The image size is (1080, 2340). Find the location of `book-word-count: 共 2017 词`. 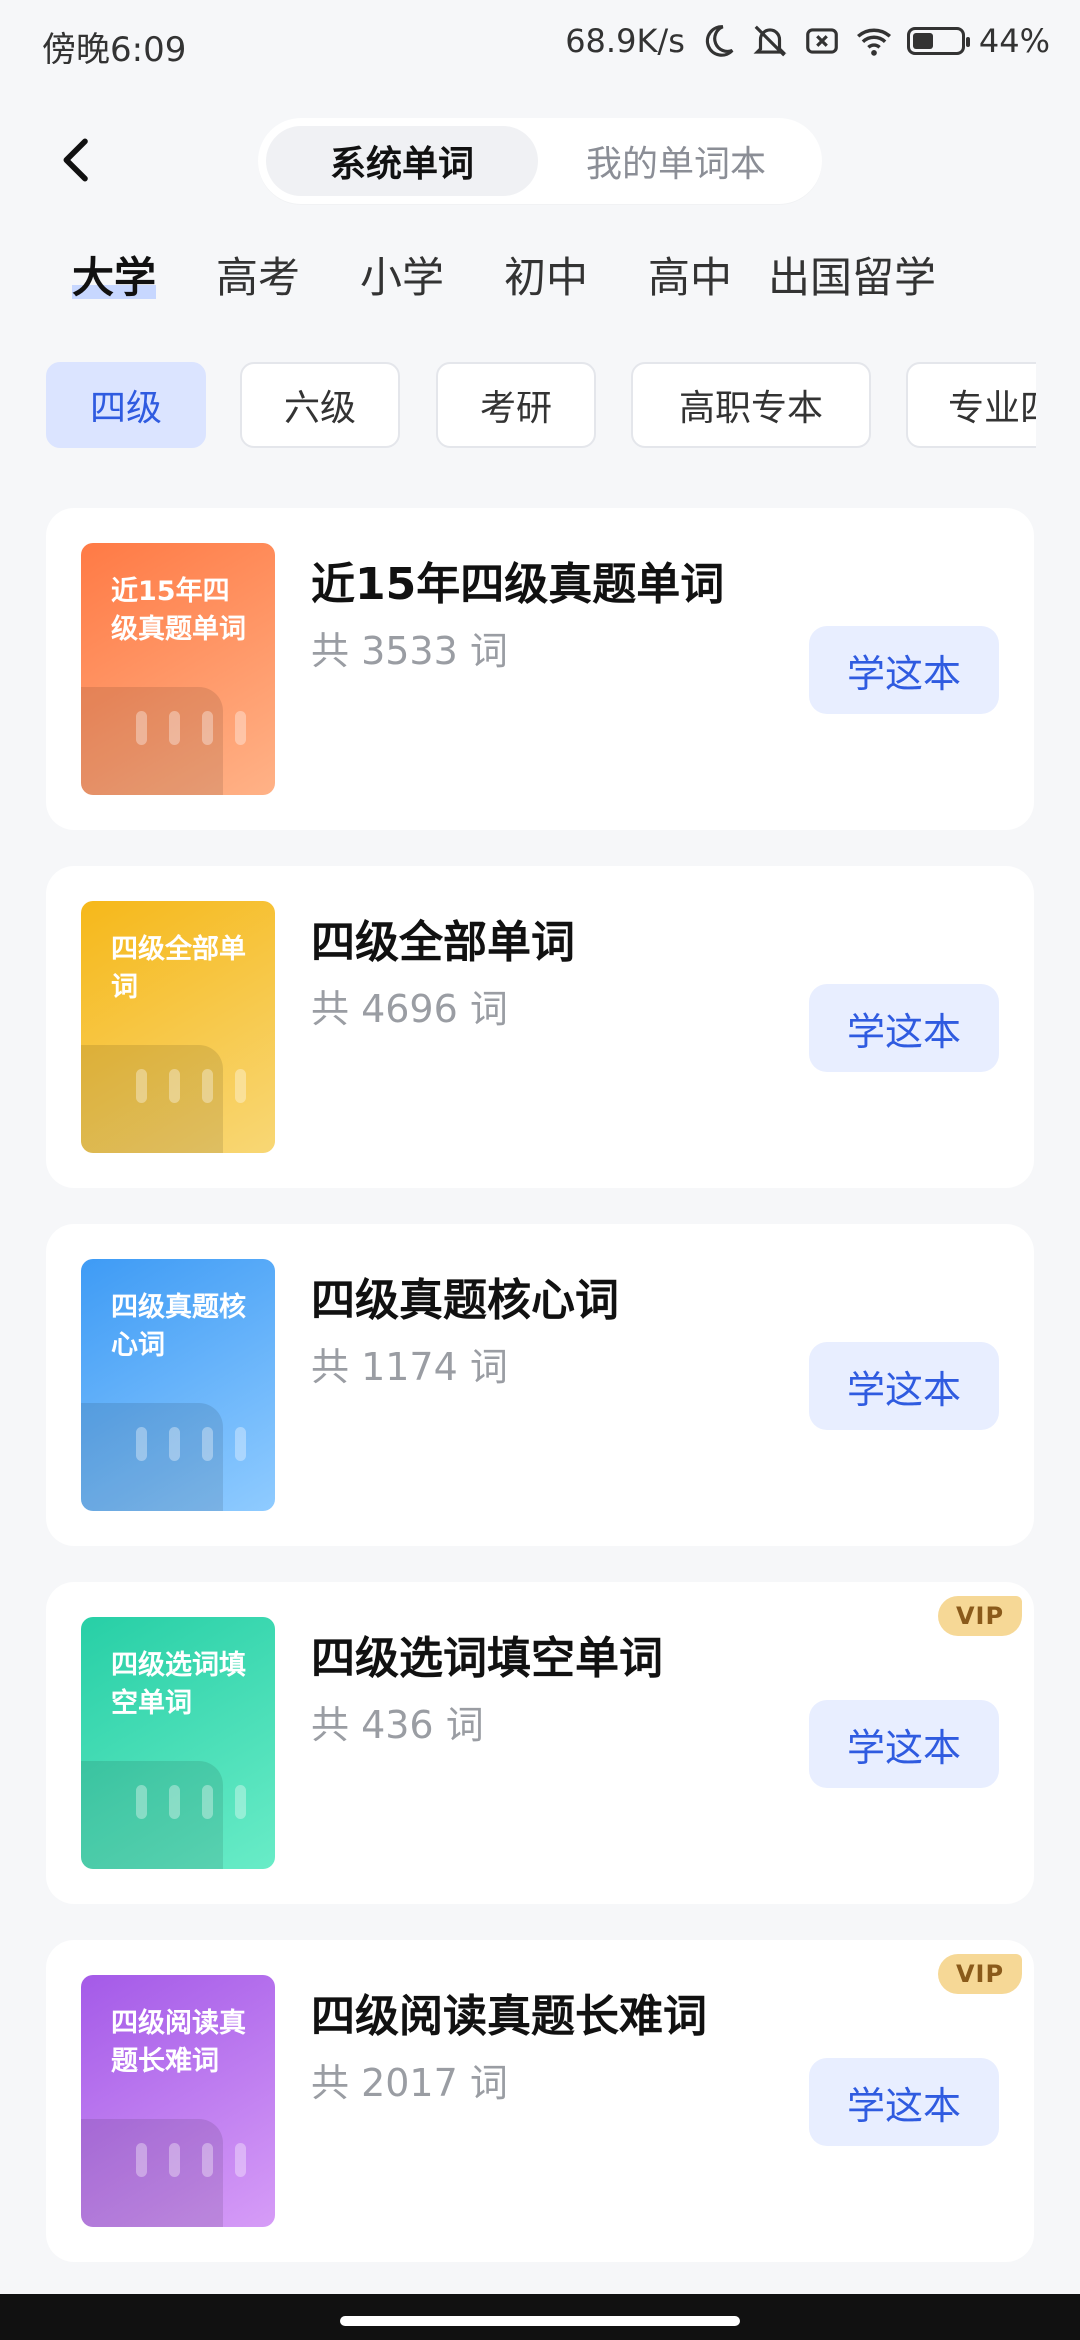

book-word-count: 共 2017 词 is located at coordinates (409, 2083).